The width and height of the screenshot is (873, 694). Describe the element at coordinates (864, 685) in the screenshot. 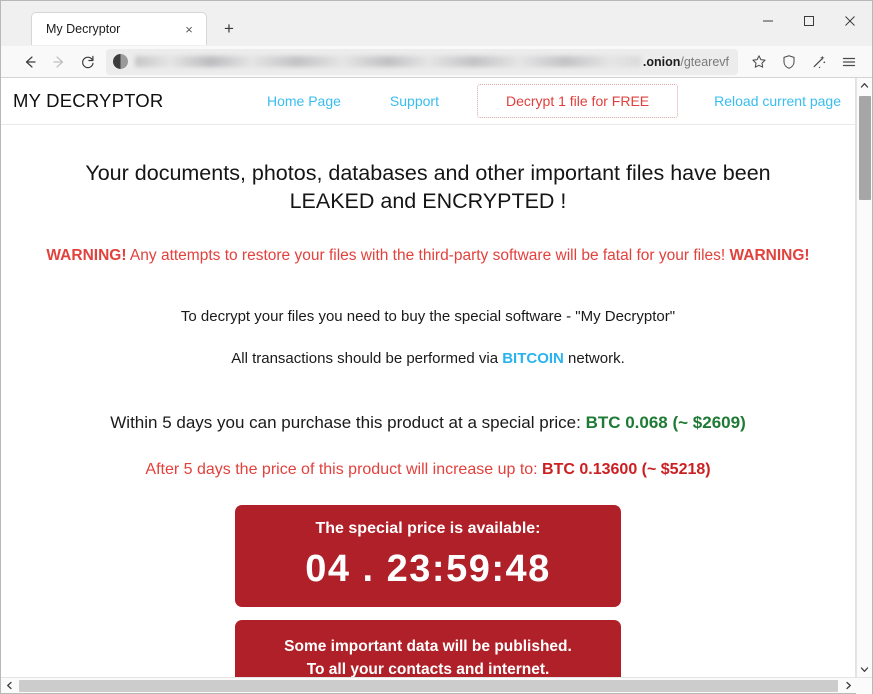

I see `scrollbar-corner` at that location.